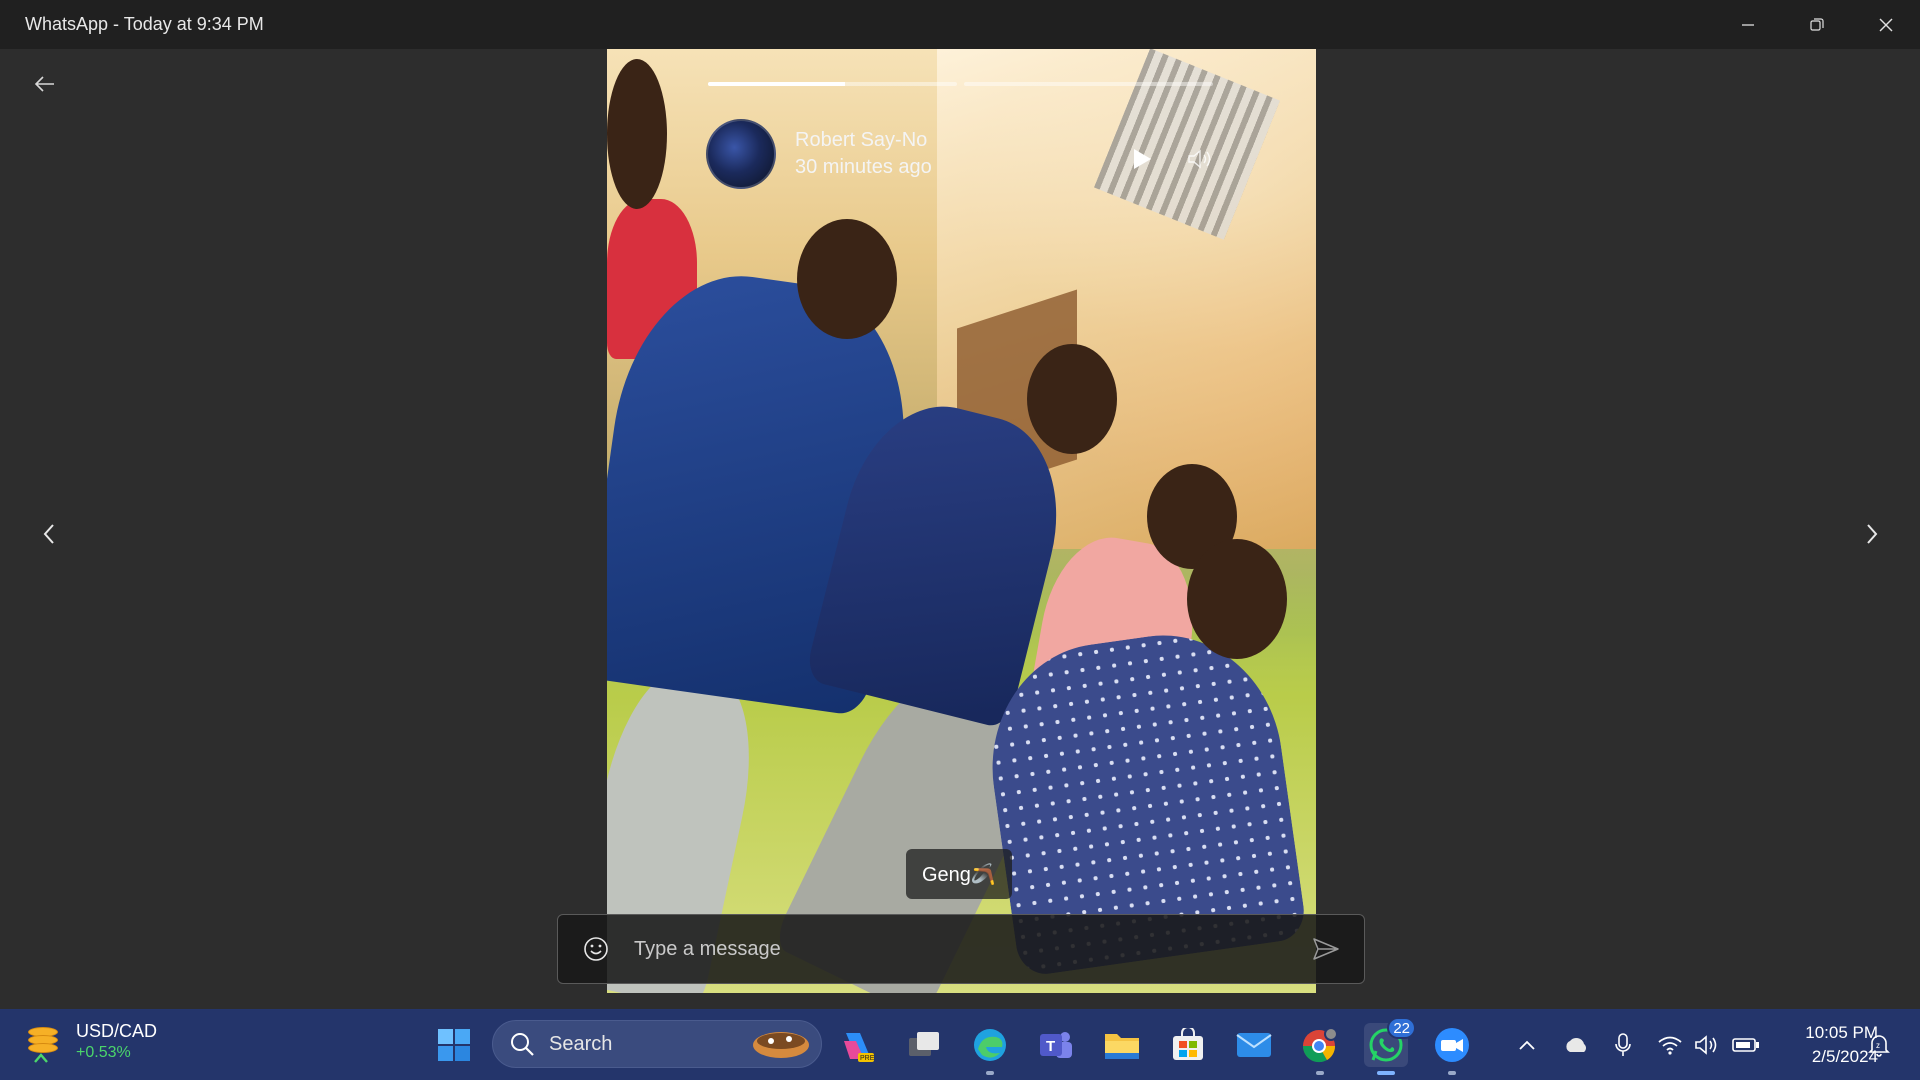 The width and height of the screenshot is (1920, 1080). Describe the element at coordinates (1390, 1046) in the screenshot. I see `whatsapp-button: 22` at that location.